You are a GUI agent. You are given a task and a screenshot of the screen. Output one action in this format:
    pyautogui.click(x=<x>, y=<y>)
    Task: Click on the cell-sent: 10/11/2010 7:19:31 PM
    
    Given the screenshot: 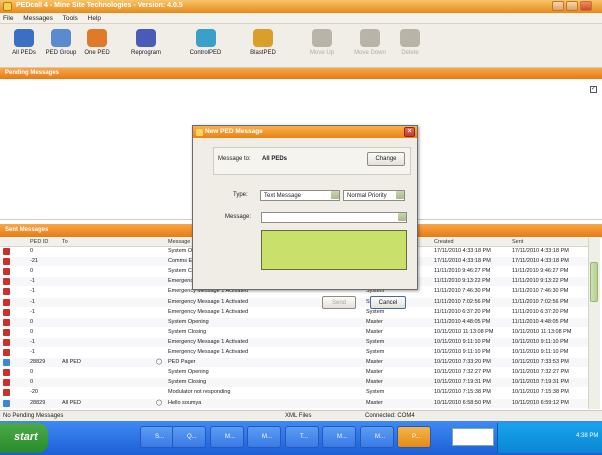 What is the action you would take?
    pyautogui.click(x=540, y=382)
    